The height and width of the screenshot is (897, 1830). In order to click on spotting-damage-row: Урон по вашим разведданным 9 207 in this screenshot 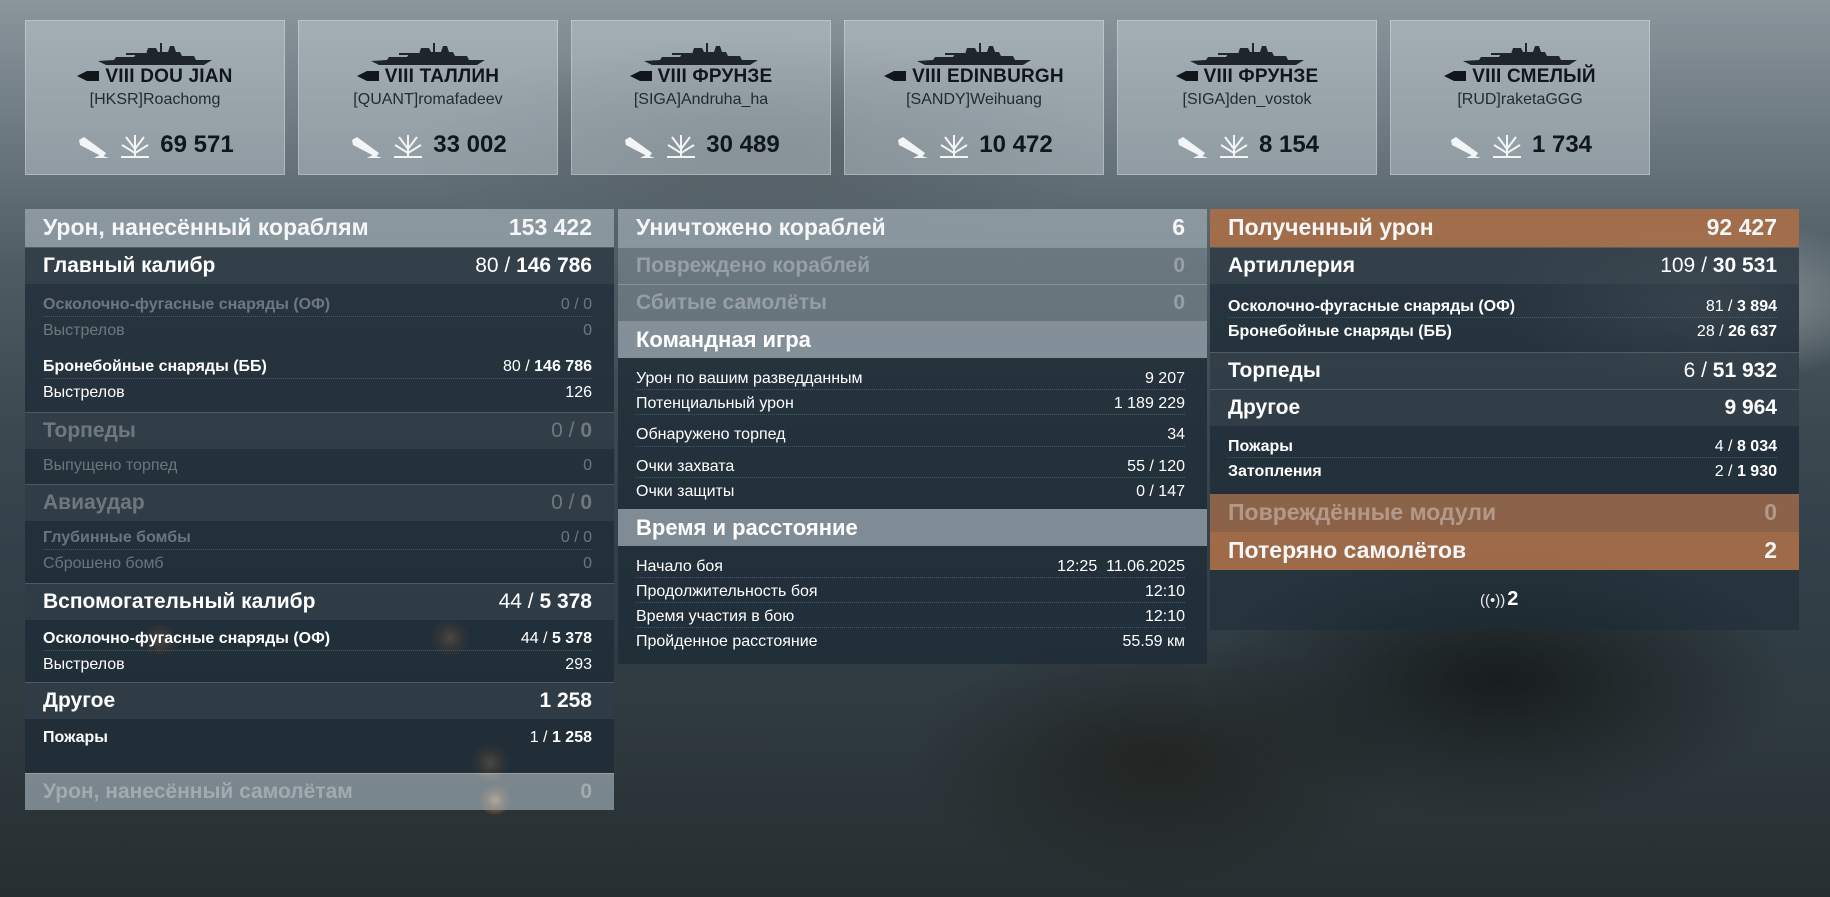, I will do `click(912, 378)`.